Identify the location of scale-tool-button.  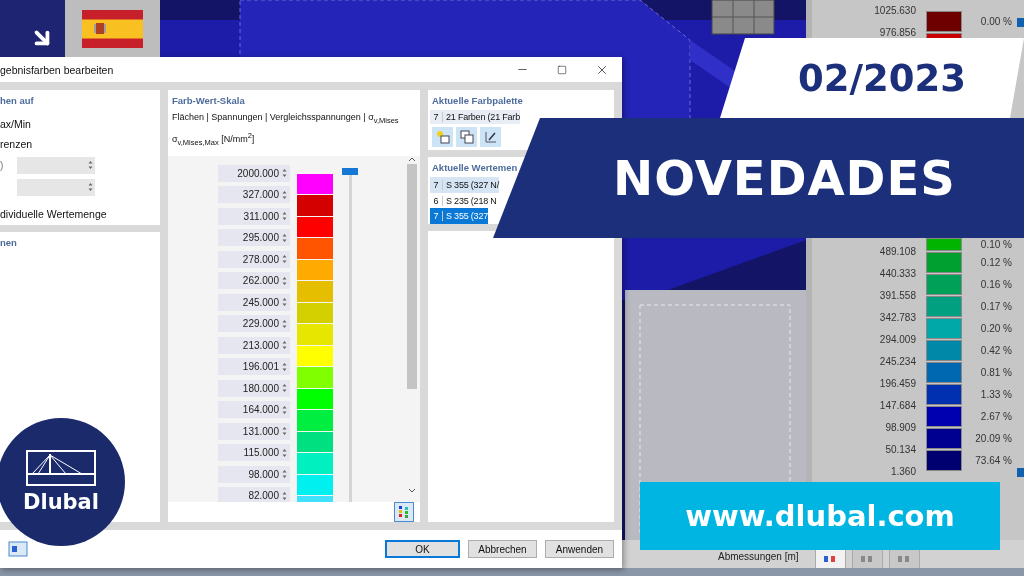
(404, 512).